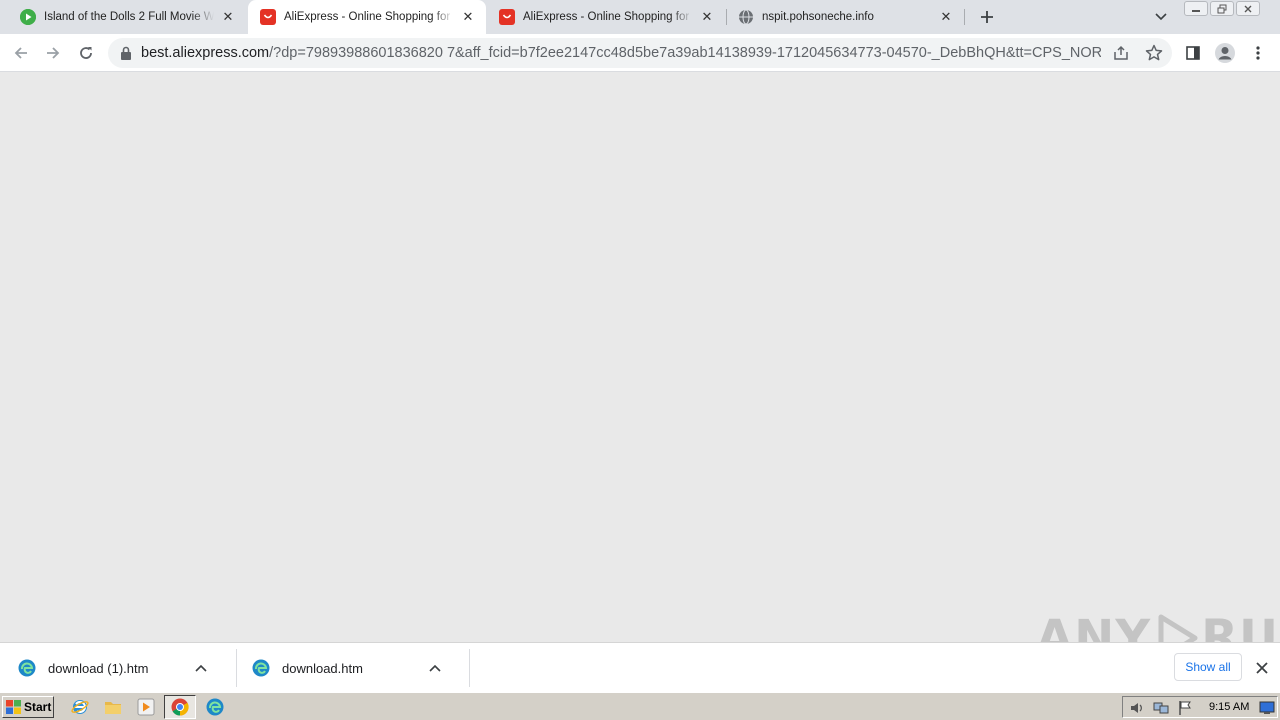 This screenshot has width=1280, height=720. I want to click on arrow-right-icon, so click(53, 53).